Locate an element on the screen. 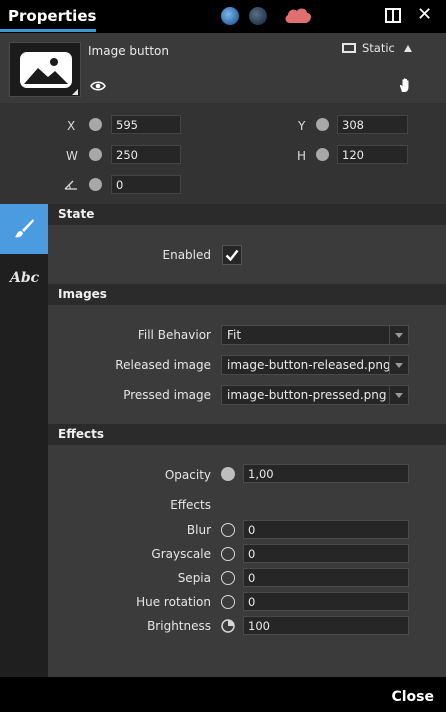 This screenshot has width=446, height=712. tab-state is located at coordinates (24, 229).